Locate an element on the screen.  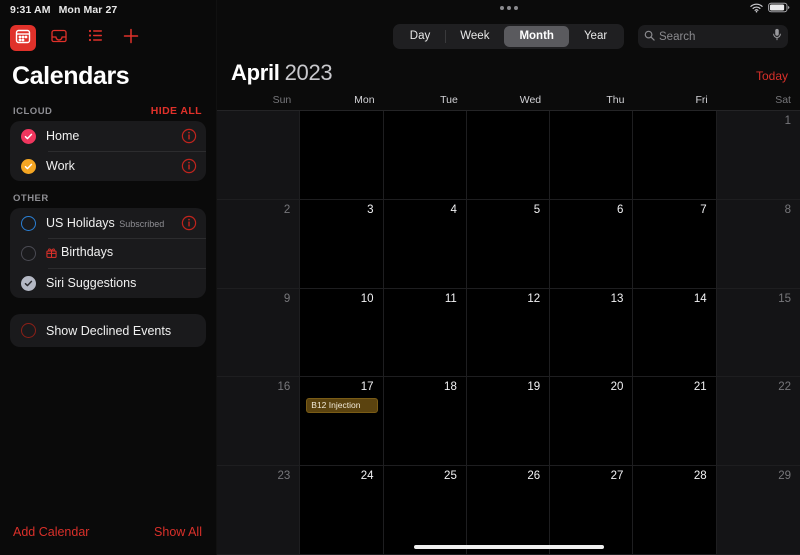
day-cell-8: 8 is located at coordinates (758, 244).